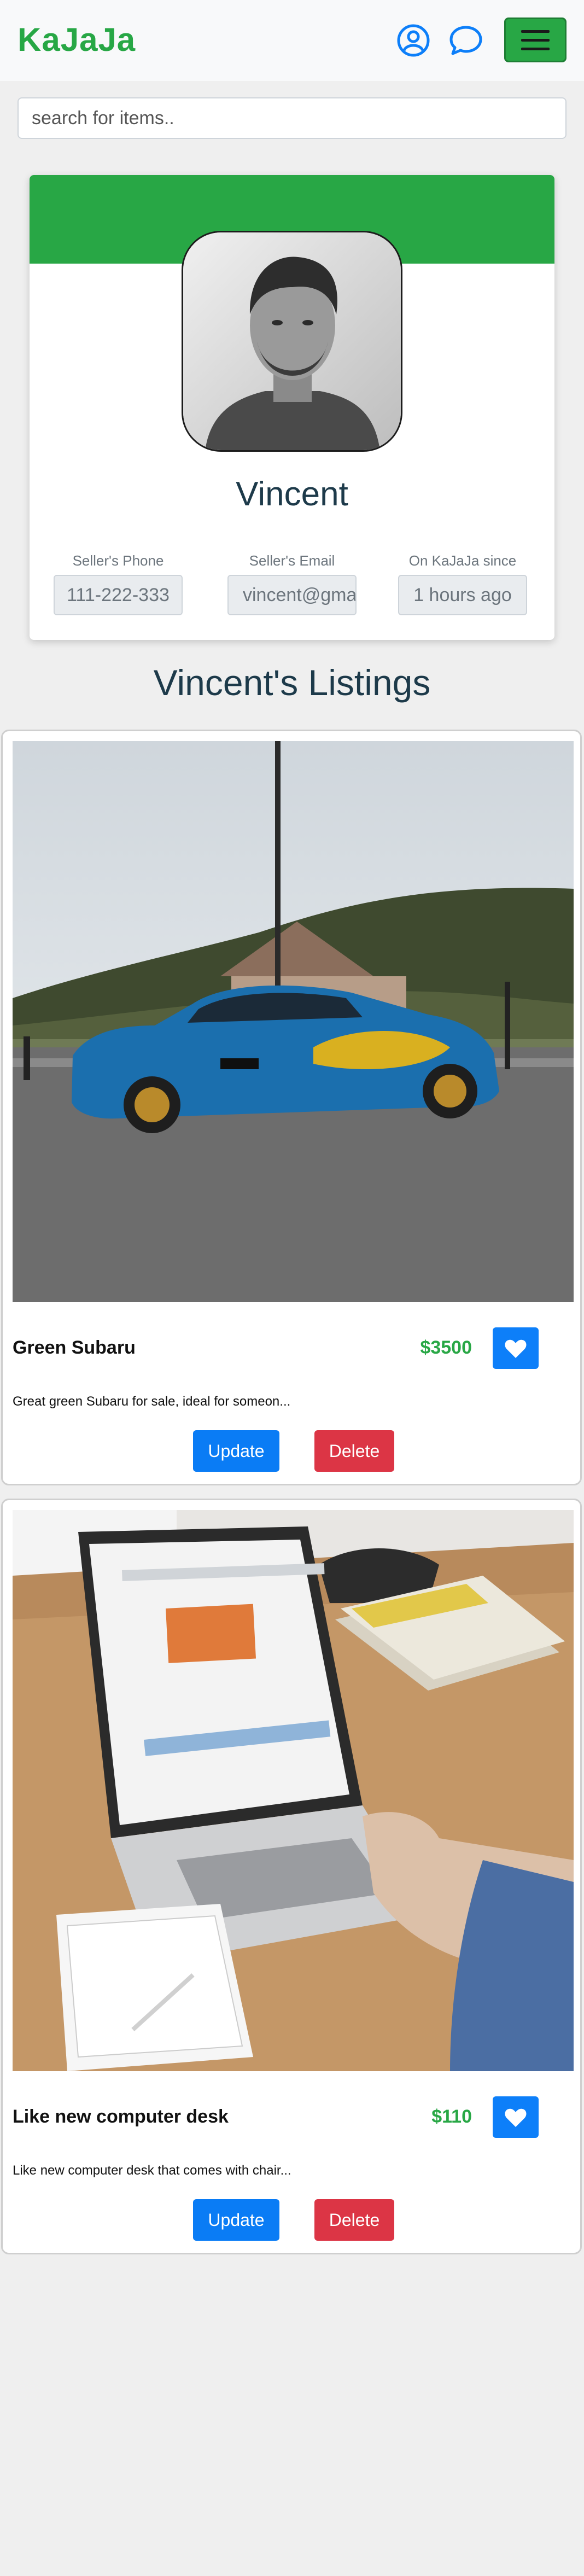 The image size is (584, 2576). Describe the element at coordinates (451, 2116) in the screenshot. I see `listing-price: $110` at that location.